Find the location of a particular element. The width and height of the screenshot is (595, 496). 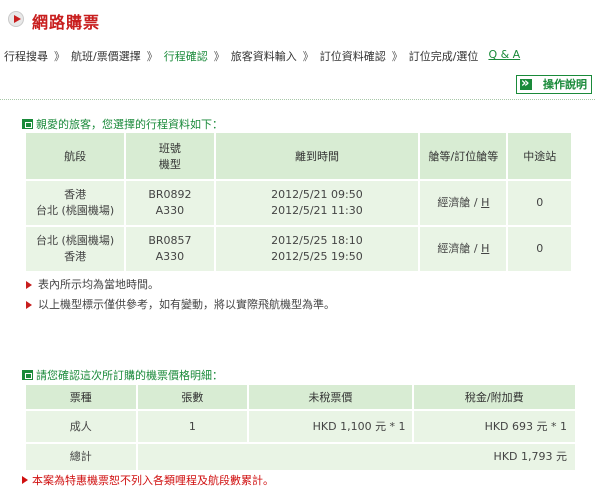

datetime-cell: 2012/5/21 09:50 2012/5/21 11:30 is located at coordinates (317, 203).